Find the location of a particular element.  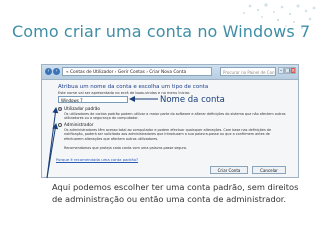

slide-title: Como criar uma conta no Windows 7 is located at coordinates (161, 31).